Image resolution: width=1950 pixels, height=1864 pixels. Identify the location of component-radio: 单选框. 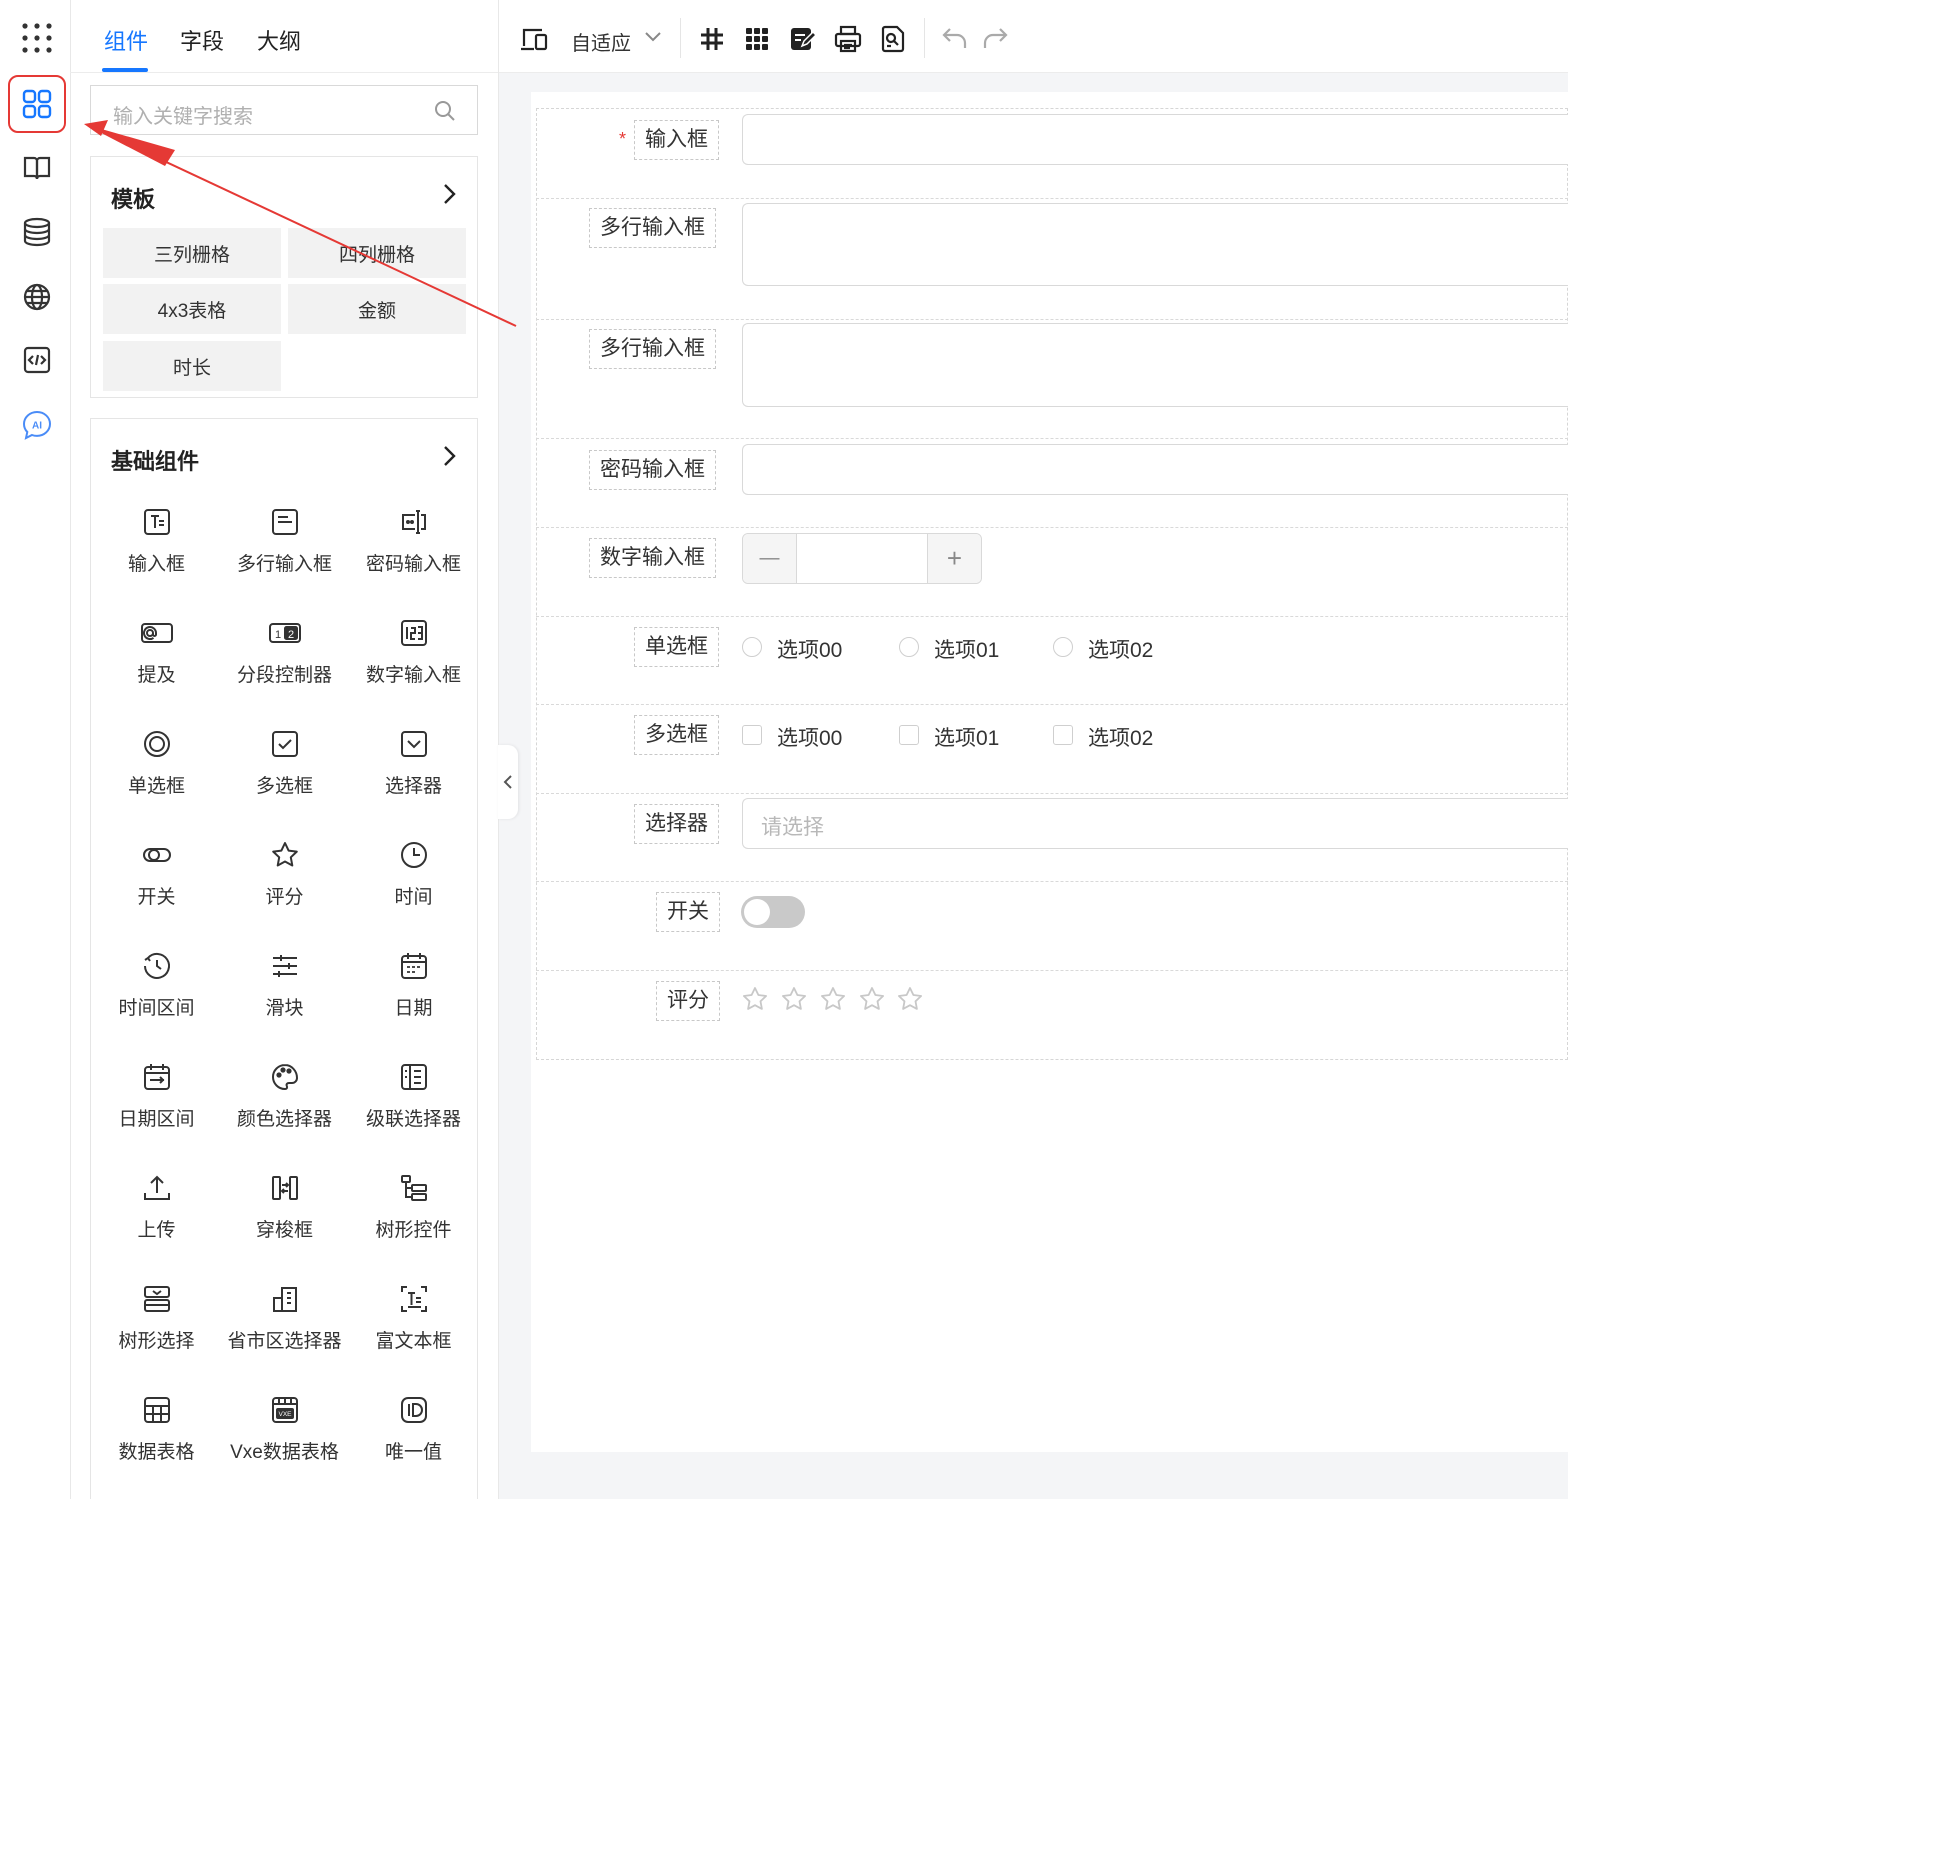
(156, 763).